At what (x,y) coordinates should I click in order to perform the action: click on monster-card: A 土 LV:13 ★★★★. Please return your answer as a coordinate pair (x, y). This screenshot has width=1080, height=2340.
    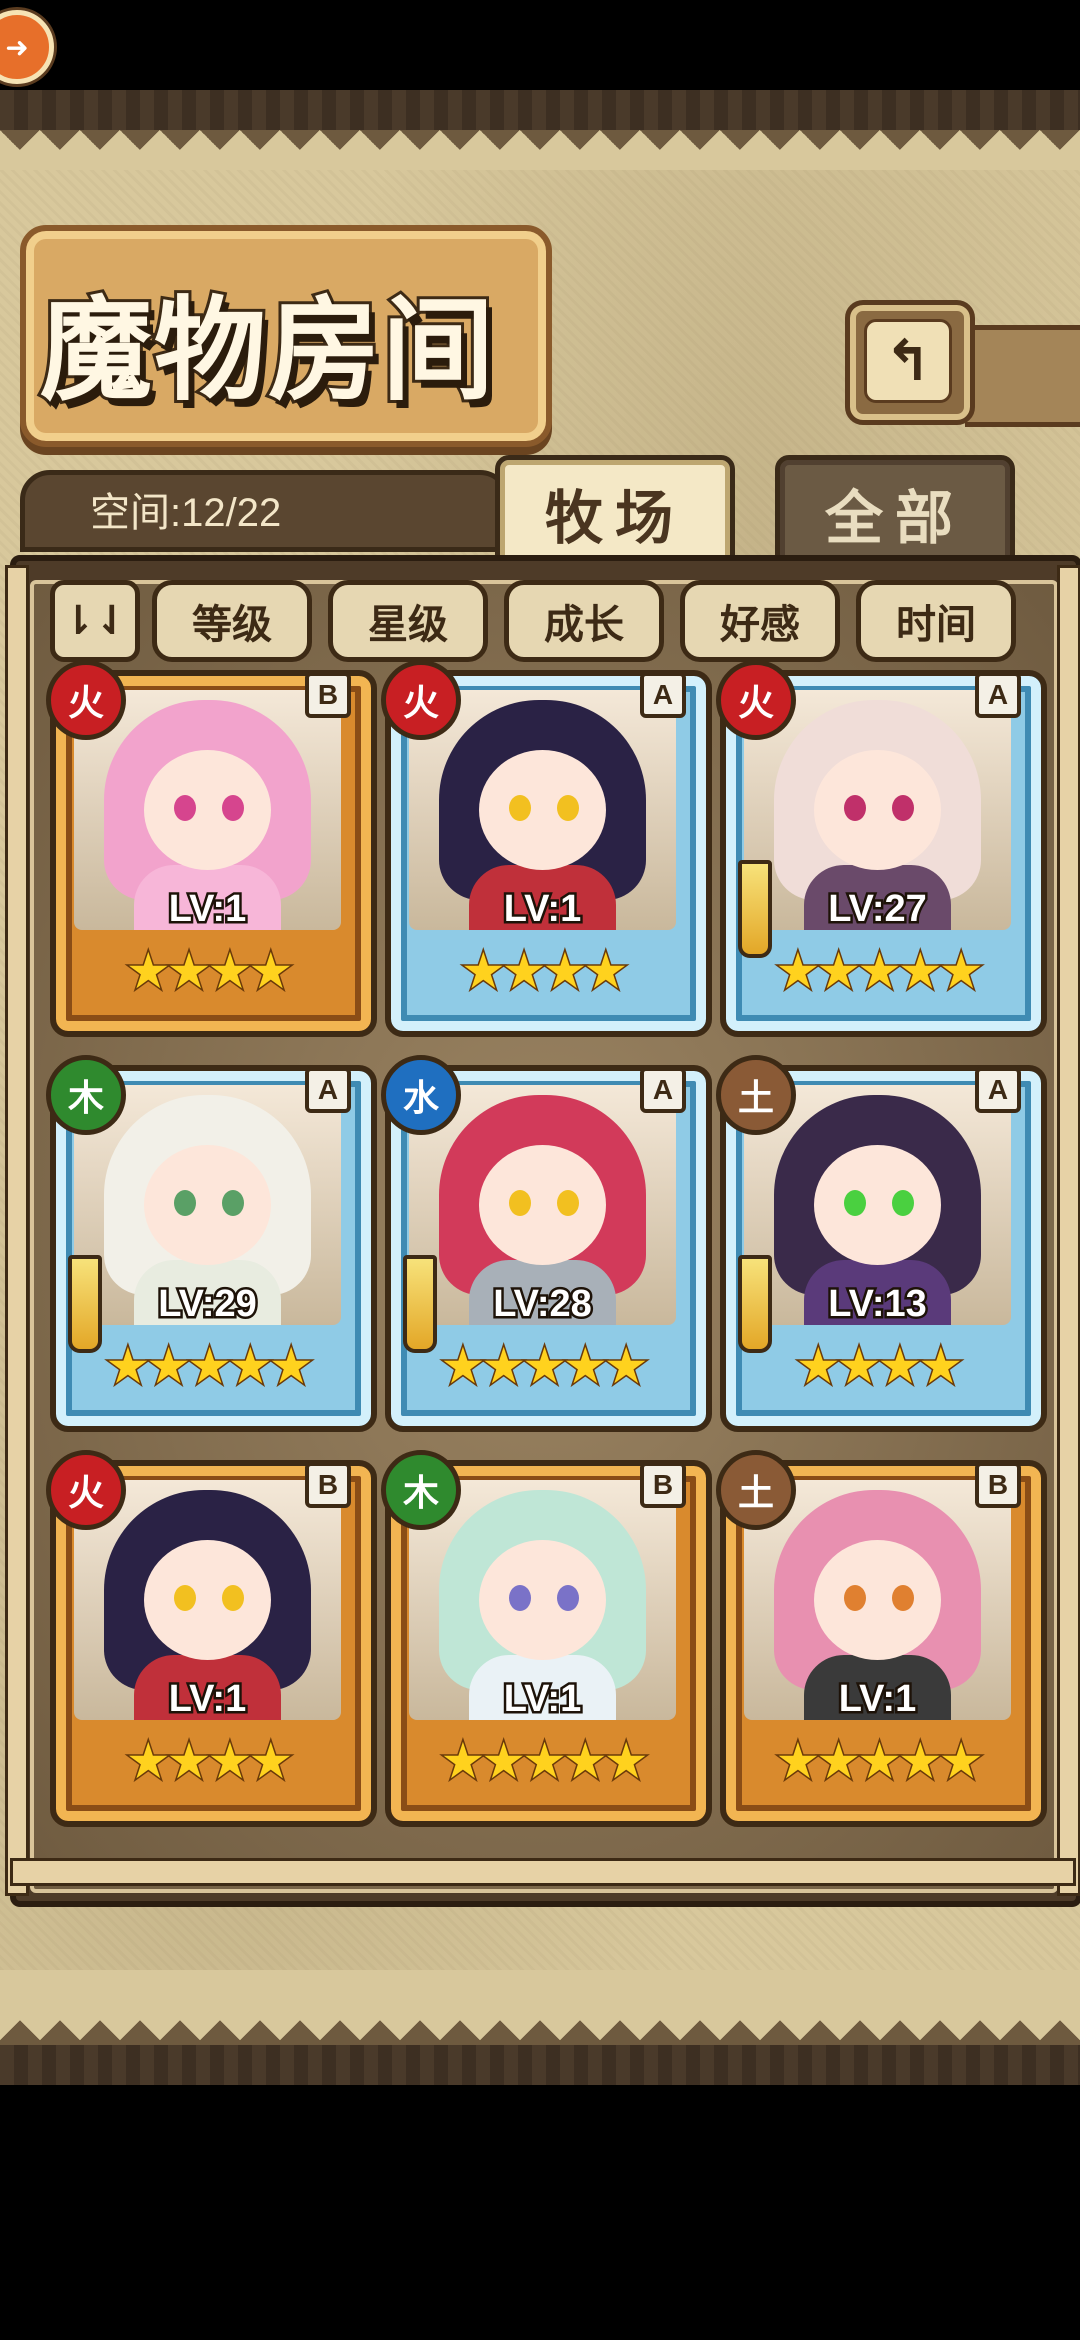
    Looking at the image, I should click on (881, 1243).